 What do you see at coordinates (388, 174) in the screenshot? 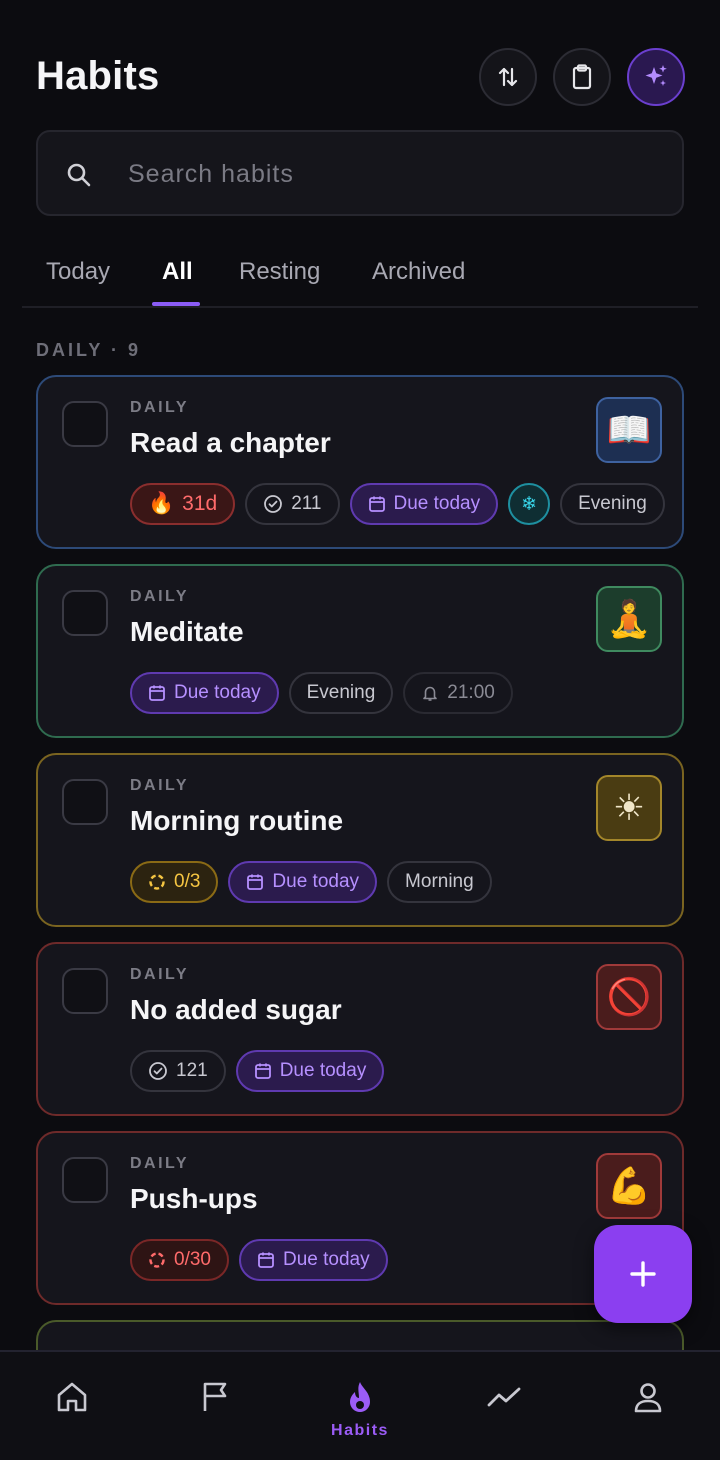
I see `search-input` at bounding box center [388, 174].